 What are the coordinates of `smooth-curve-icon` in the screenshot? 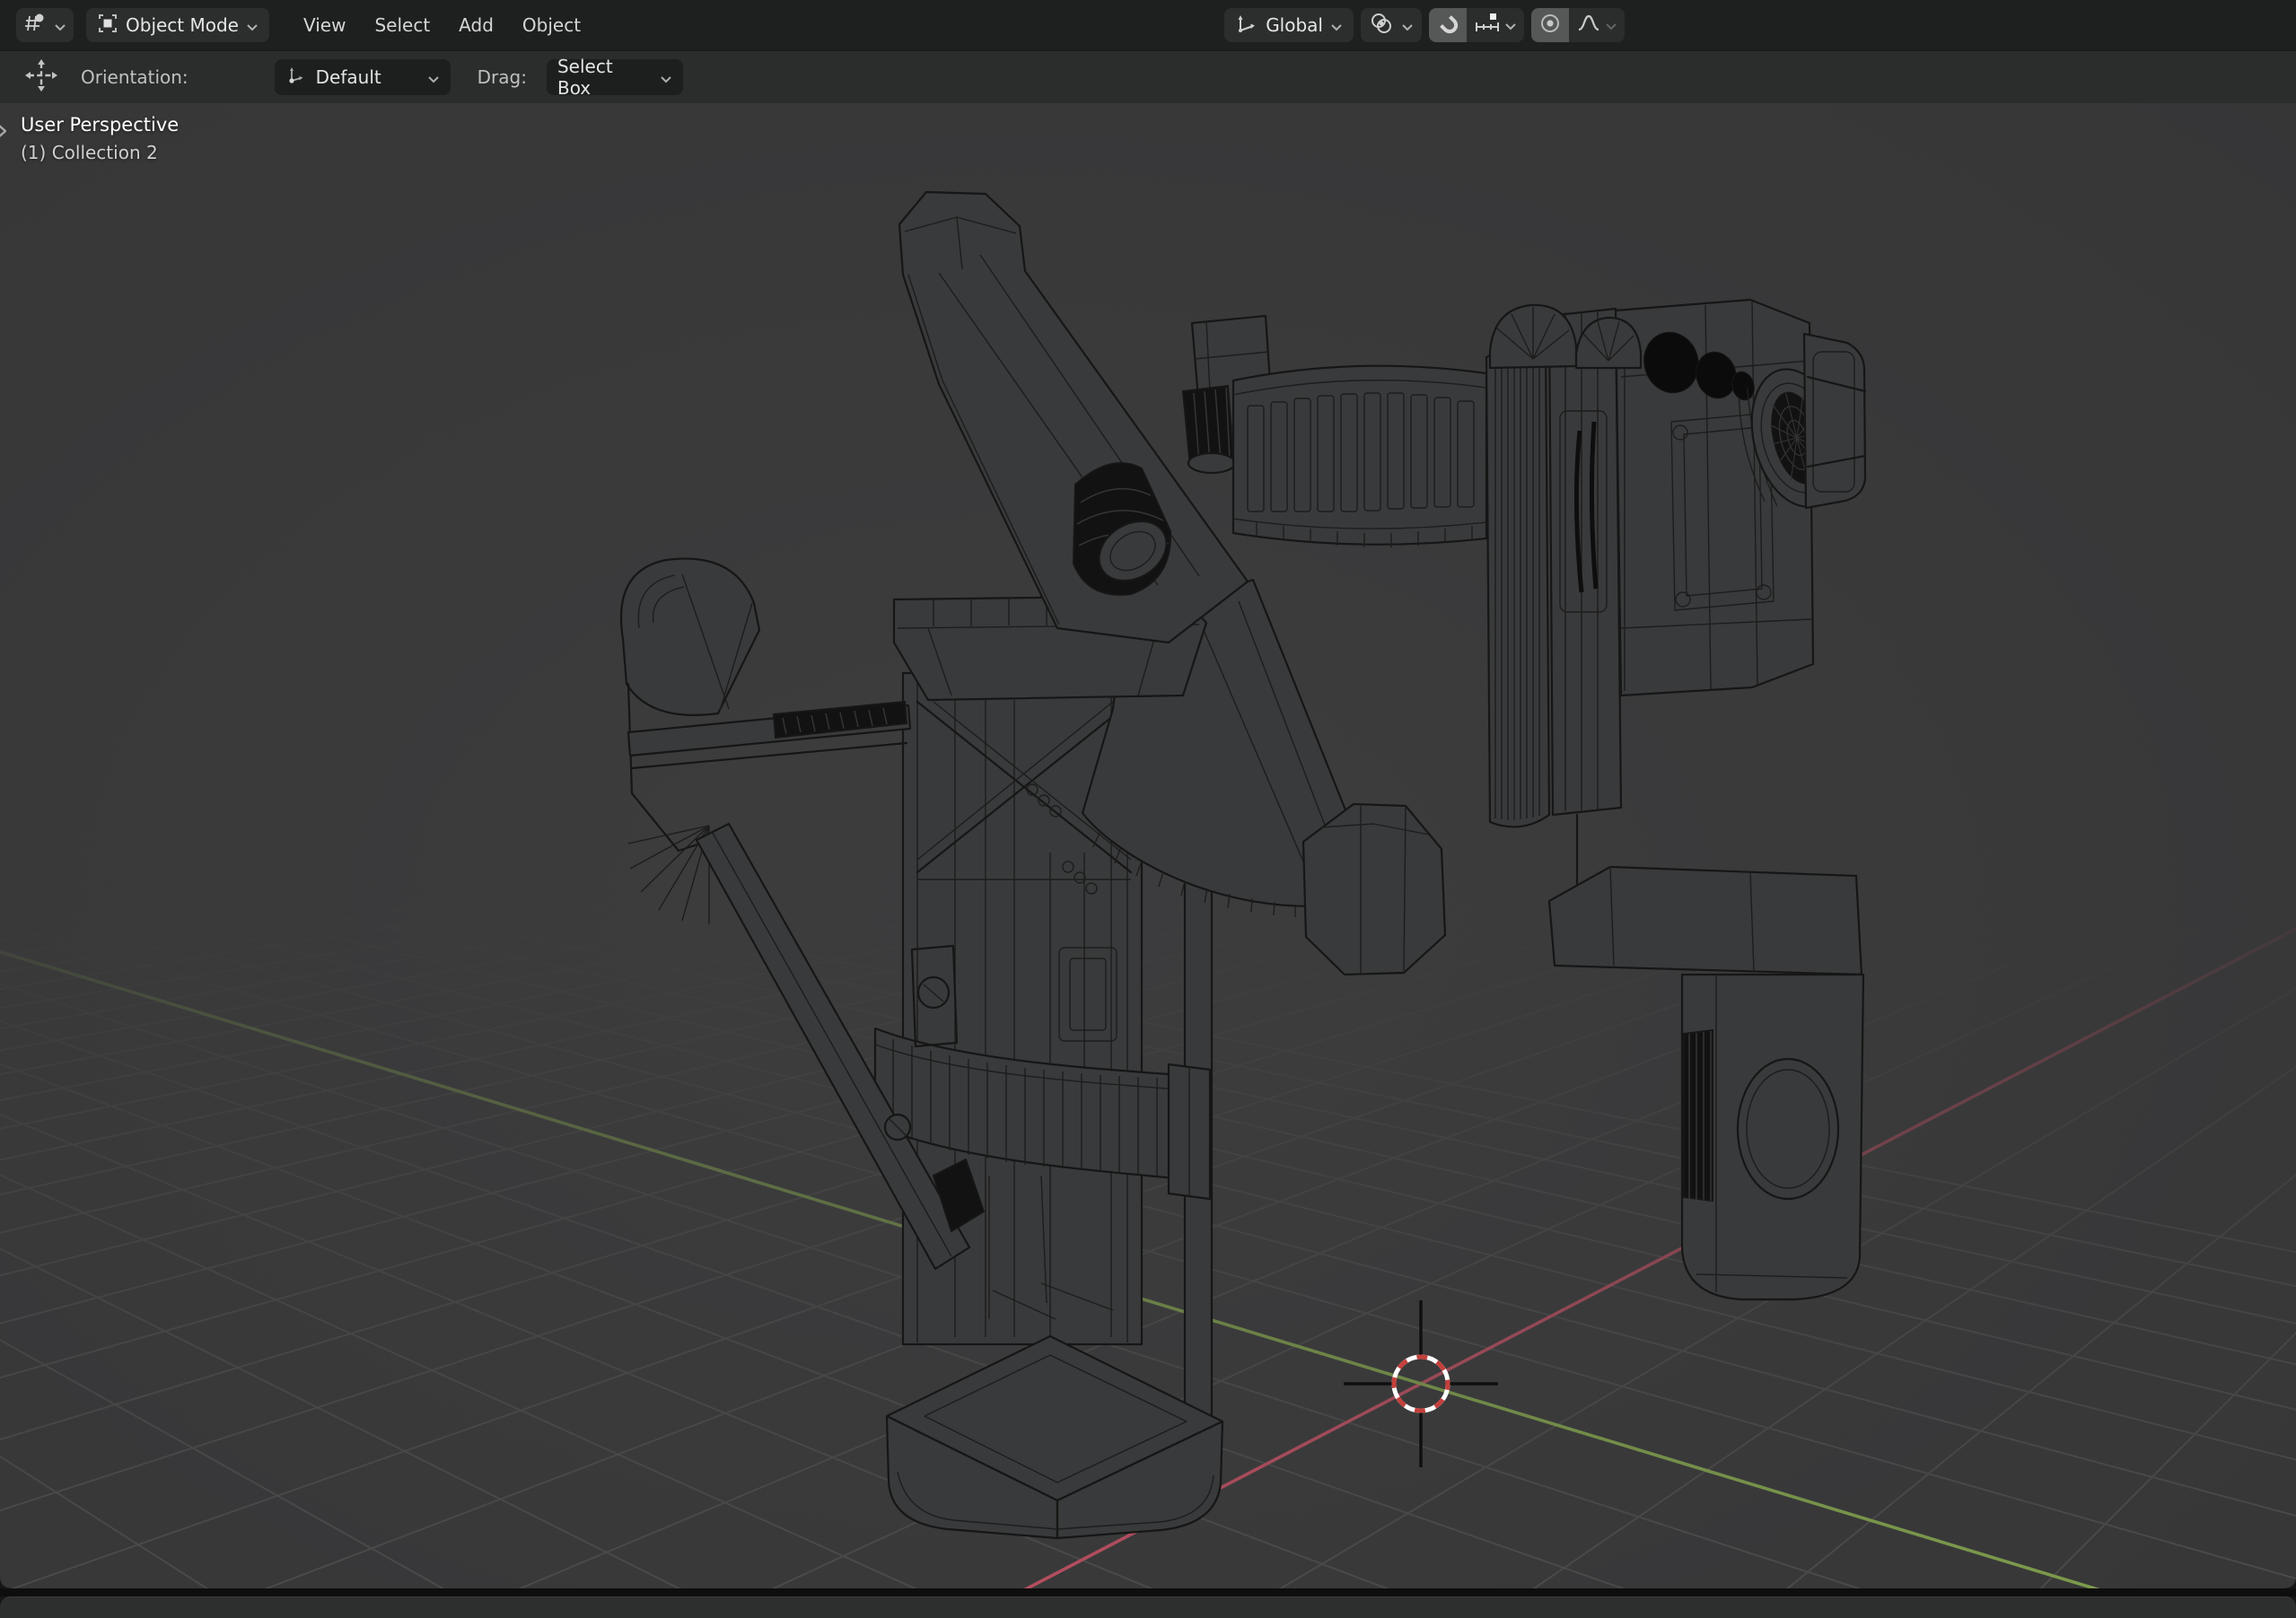 It's located at (1588, 25).